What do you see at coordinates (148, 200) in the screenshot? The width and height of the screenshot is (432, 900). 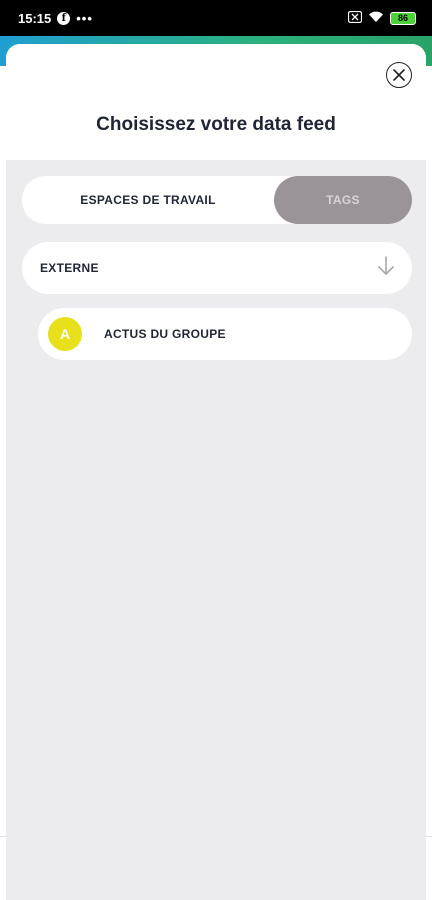 I see `tab-workspaces: ESPACES DE TRAVAIL` at bounding box center [148, 200].